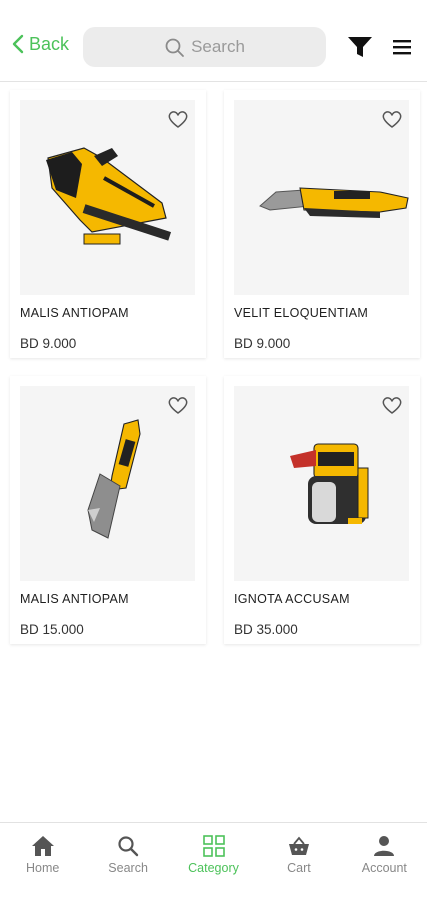 This screenshot has height=900, width=427. I want to click on nav-search-label: Search, so click(128, 868).